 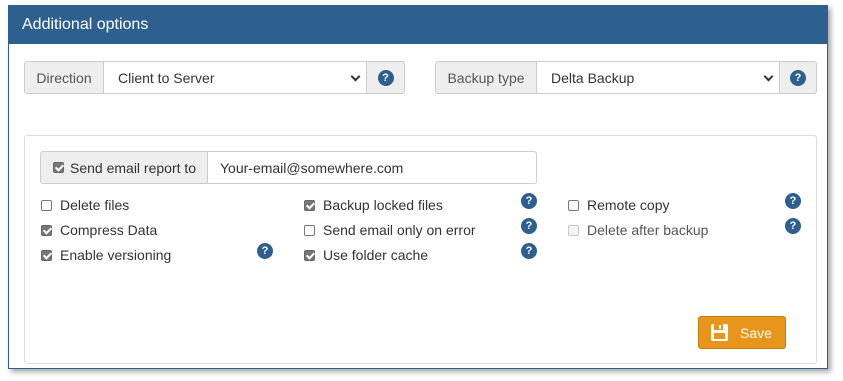 I want to click on email-report-checkbox, so click(x=58, y=167).